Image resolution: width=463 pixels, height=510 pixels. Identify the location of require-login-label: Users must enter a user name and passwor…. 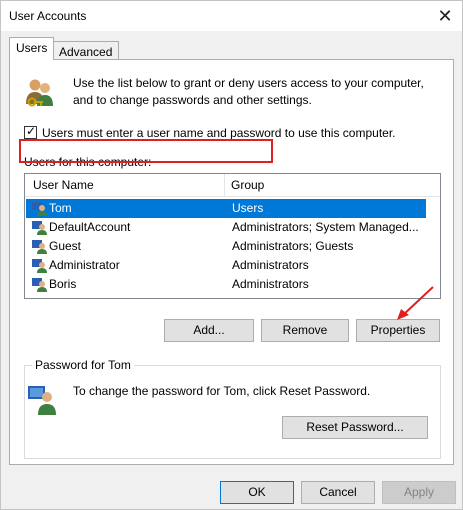
(219, 133).